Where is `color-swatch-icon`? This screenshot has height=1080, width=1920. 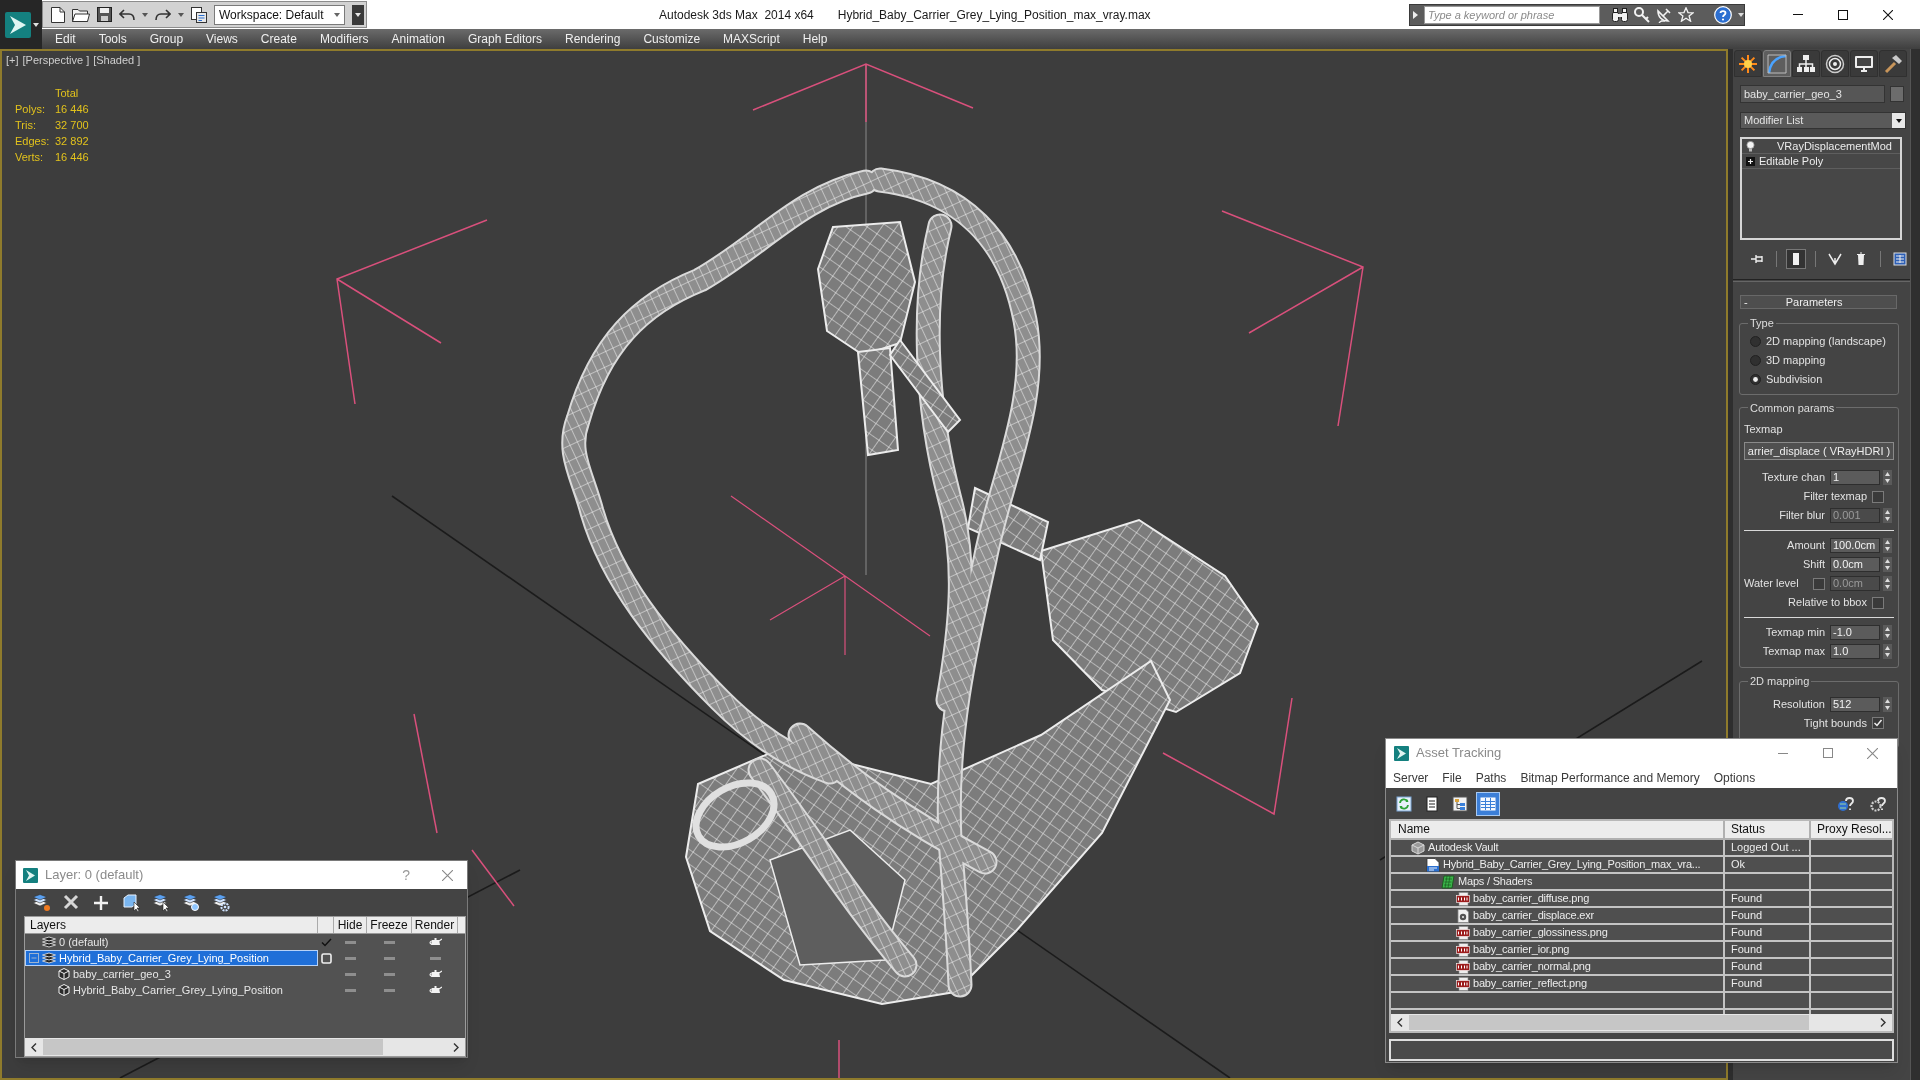
color-swatch-icon is located at coordinates (1897, 94).